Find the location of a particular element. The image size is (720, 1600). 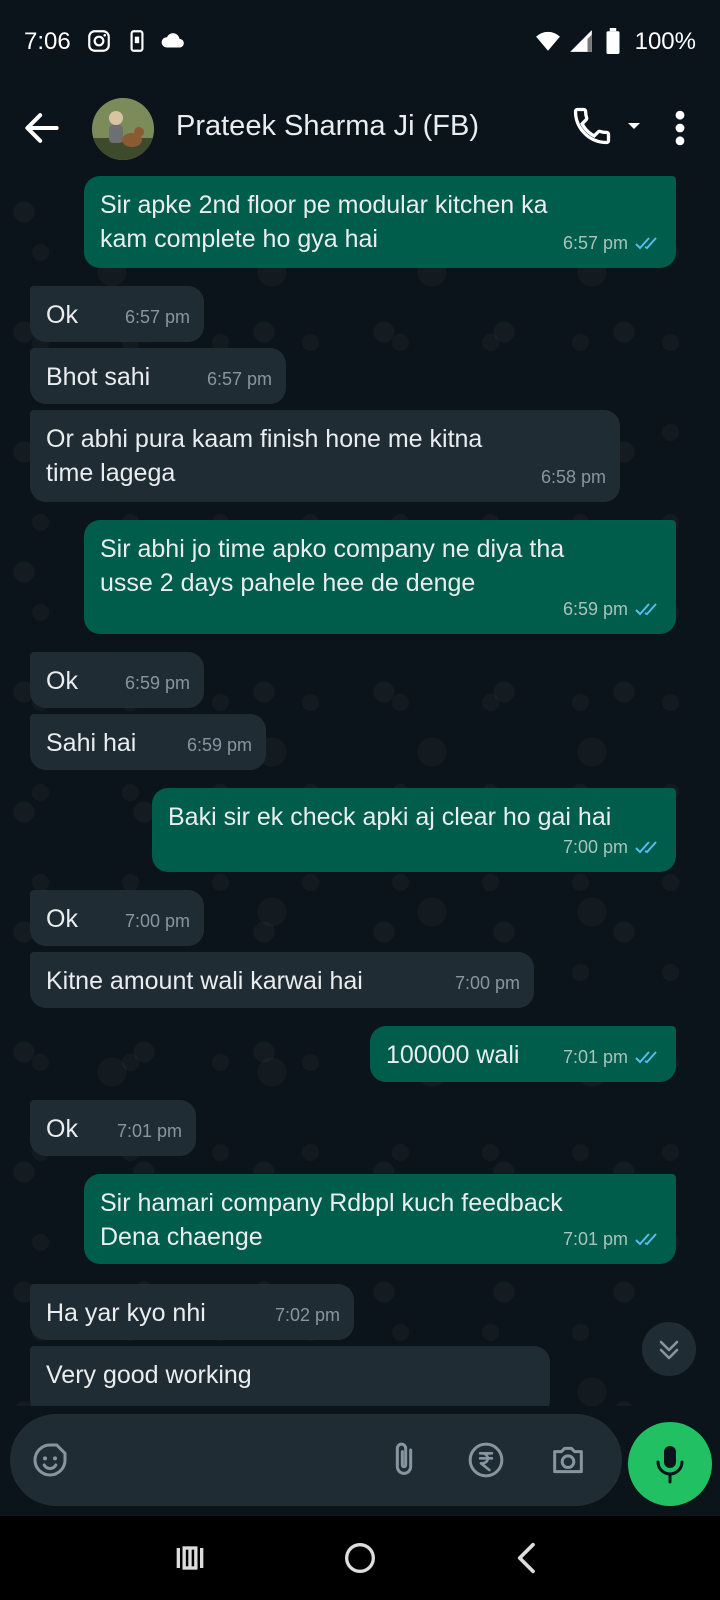

recent-apps-icon is located at coordinates (190, 1558).